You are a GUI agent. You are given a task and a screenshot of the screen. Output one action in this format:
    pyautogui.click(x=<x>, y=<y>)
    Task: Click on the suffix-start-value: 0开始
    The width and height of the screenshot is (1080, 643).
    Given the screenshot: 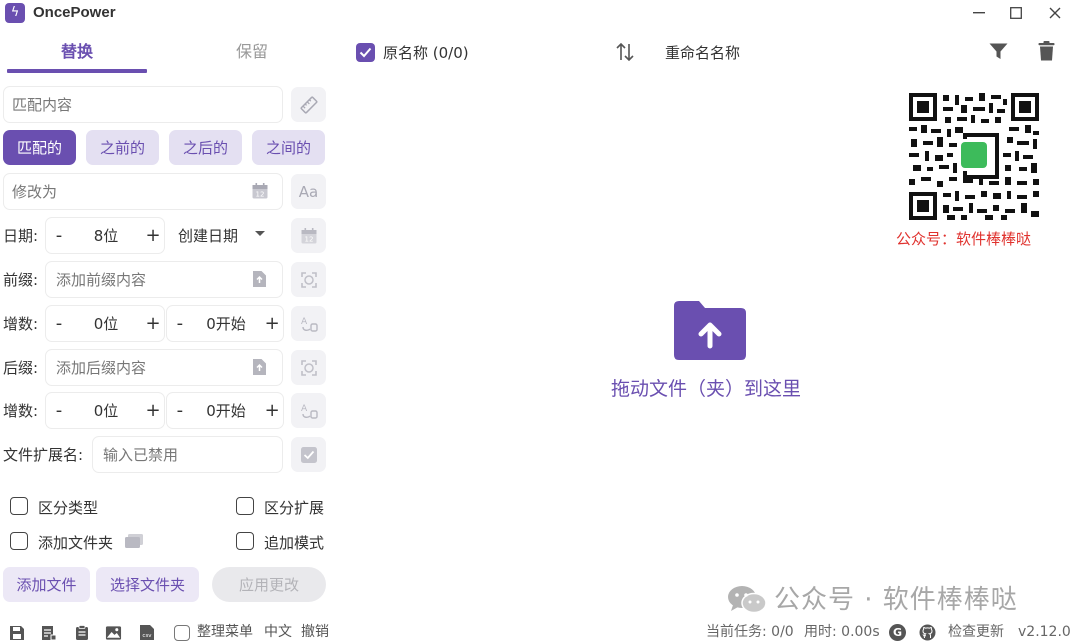 What is the action you would take?
    pyautogui.click(x=226, y=411)
    